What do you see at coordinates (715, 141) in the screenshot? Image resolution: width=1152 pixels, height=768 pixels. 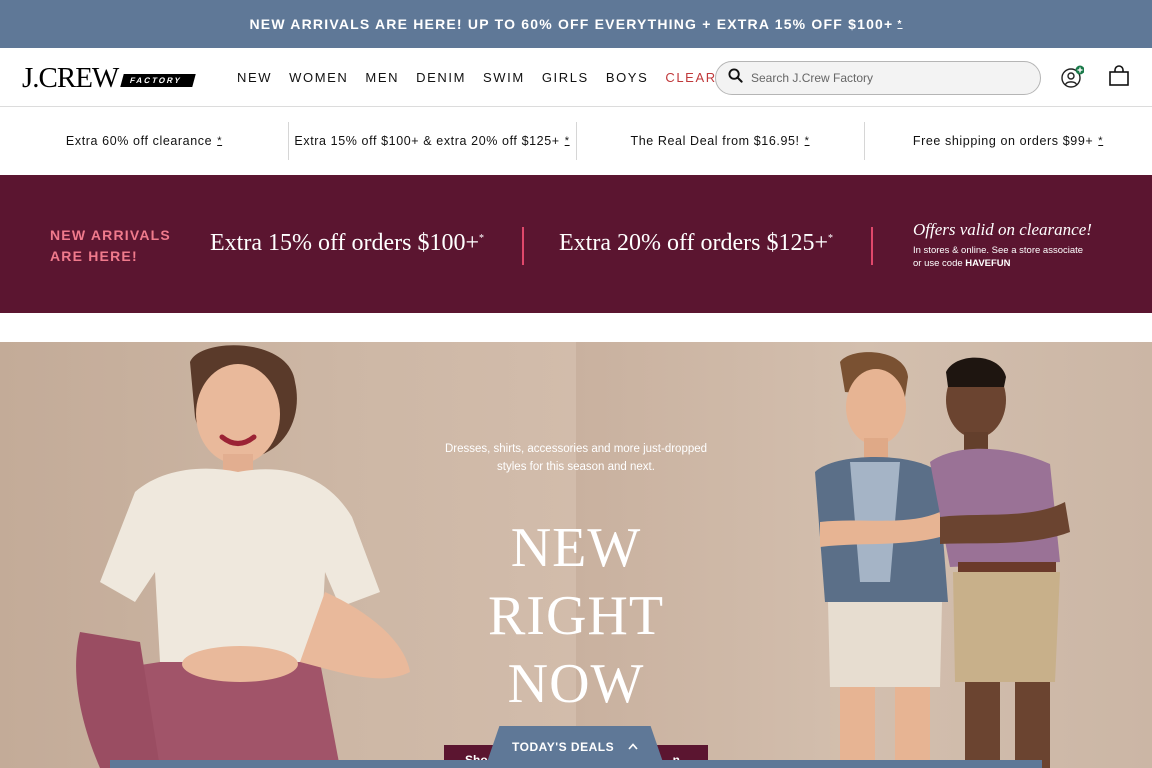 I see `offer-text: The Real Deal from $16.95!` at bounding box center [715, 141].